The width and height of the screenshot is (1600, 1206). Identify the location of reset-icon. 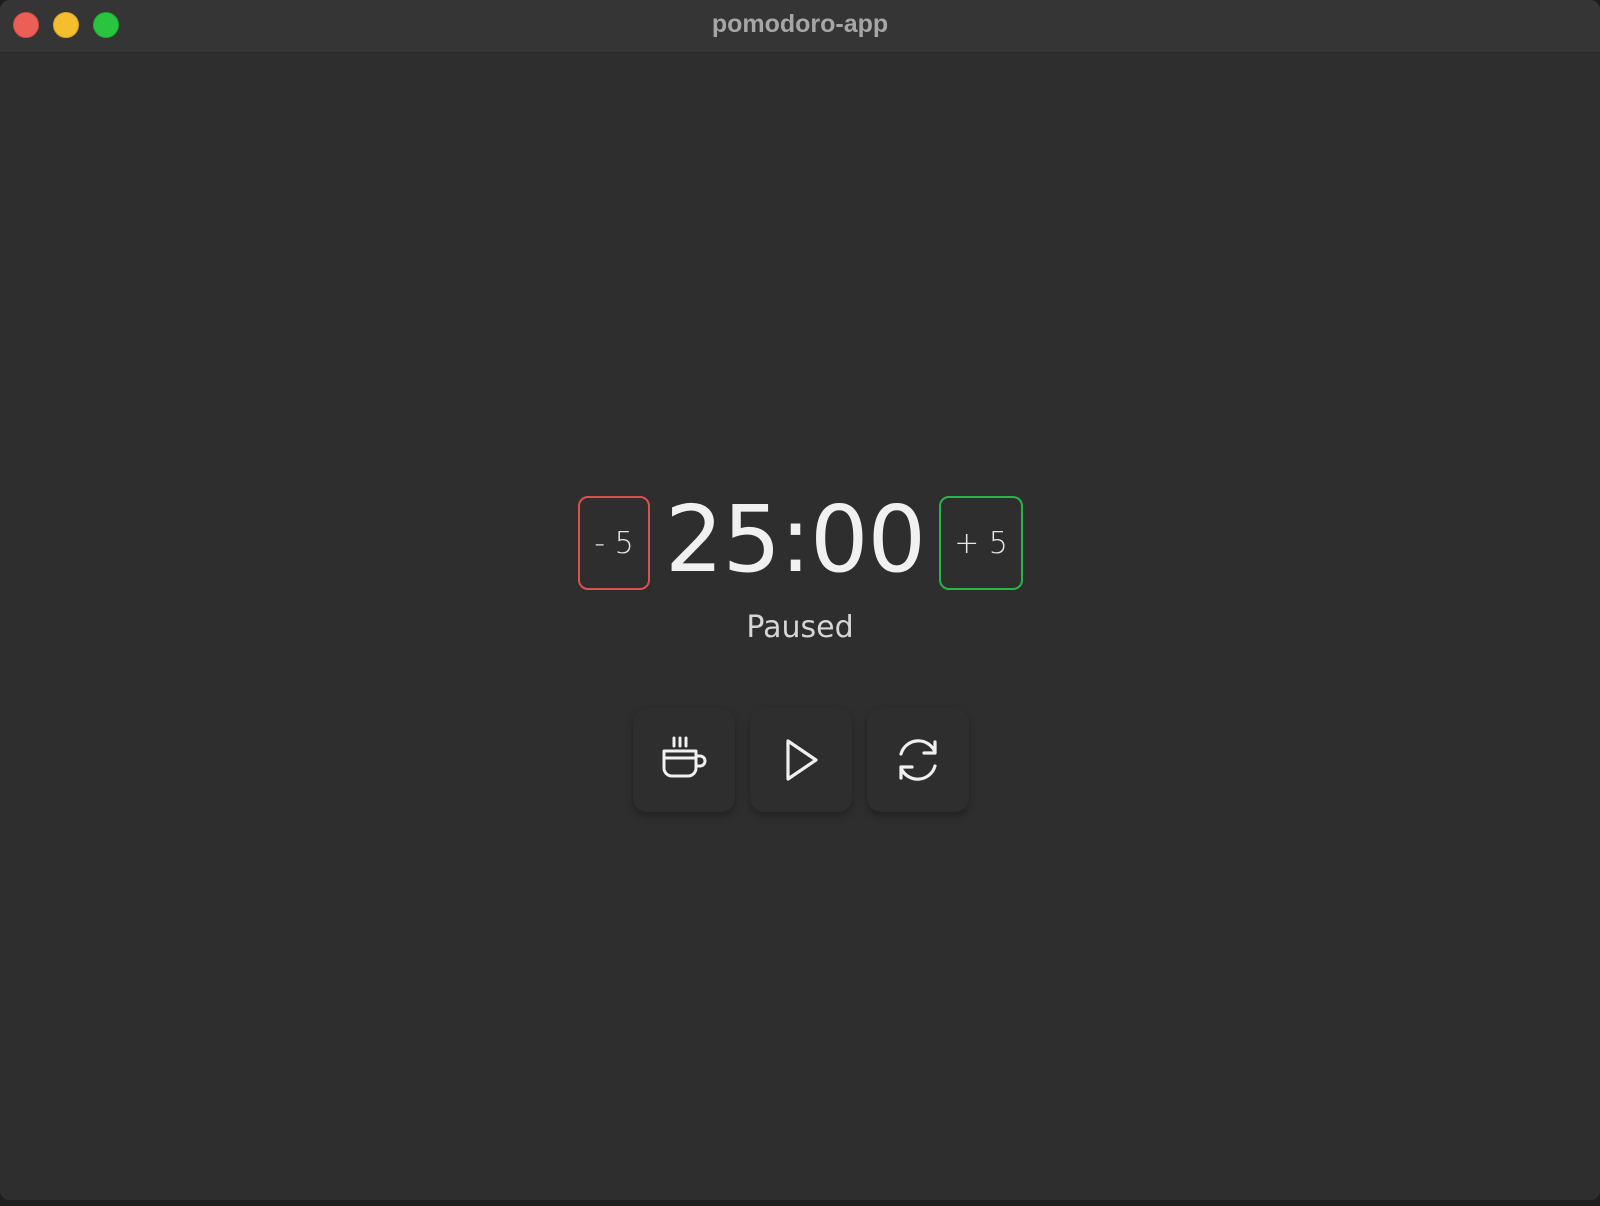
(918, 760).